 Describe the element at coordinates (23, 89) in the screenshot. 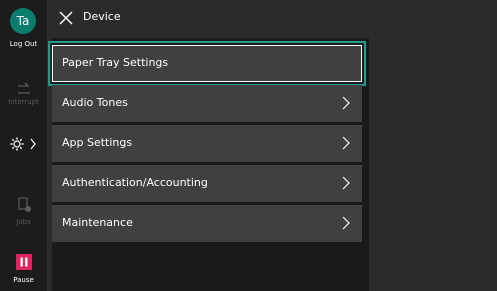

I see `interrupt-icon` at that location.